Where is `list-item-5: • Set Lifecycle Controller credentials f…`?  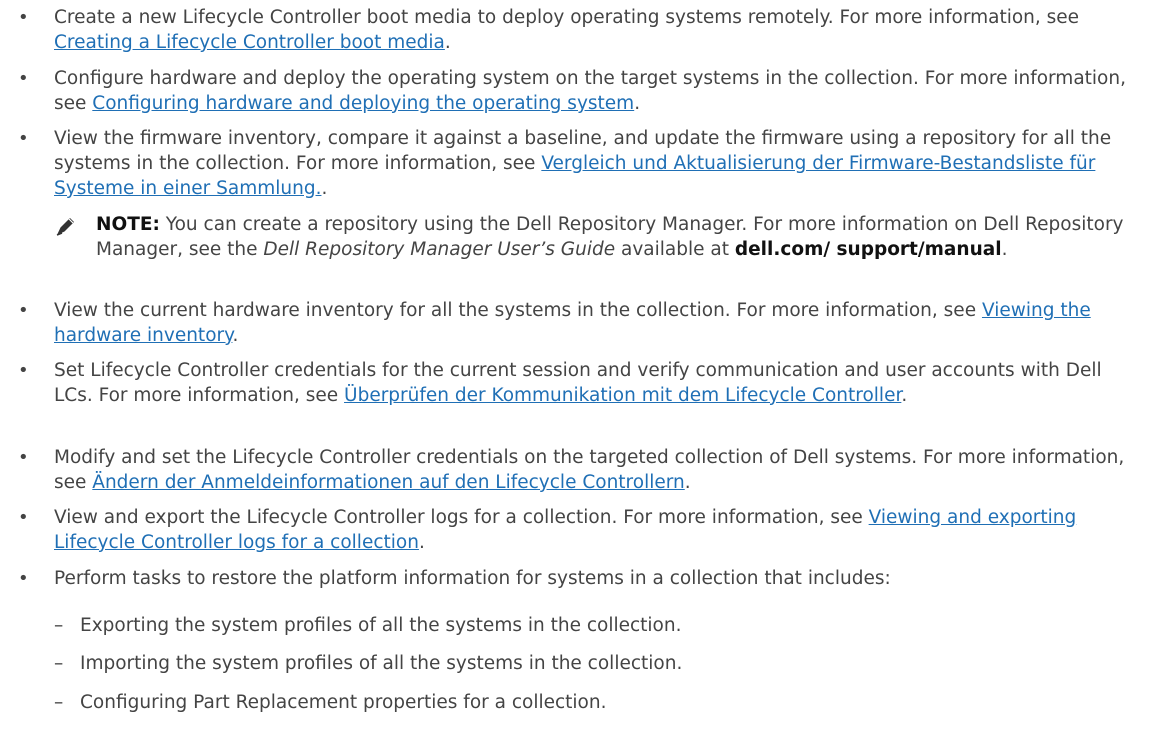
list-item-5: • Set Lifecycle Controller credentials f… is located at coordinates (560, 383).